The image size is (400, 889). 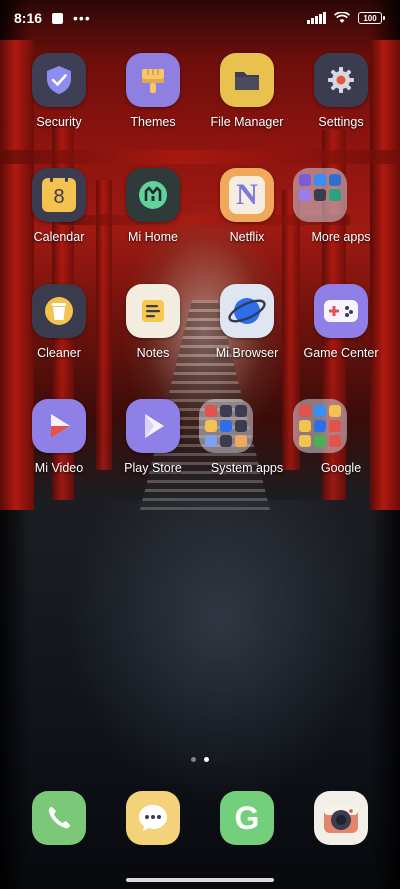 I want to click on play-triangle-icon, so click(x=59, y=426).